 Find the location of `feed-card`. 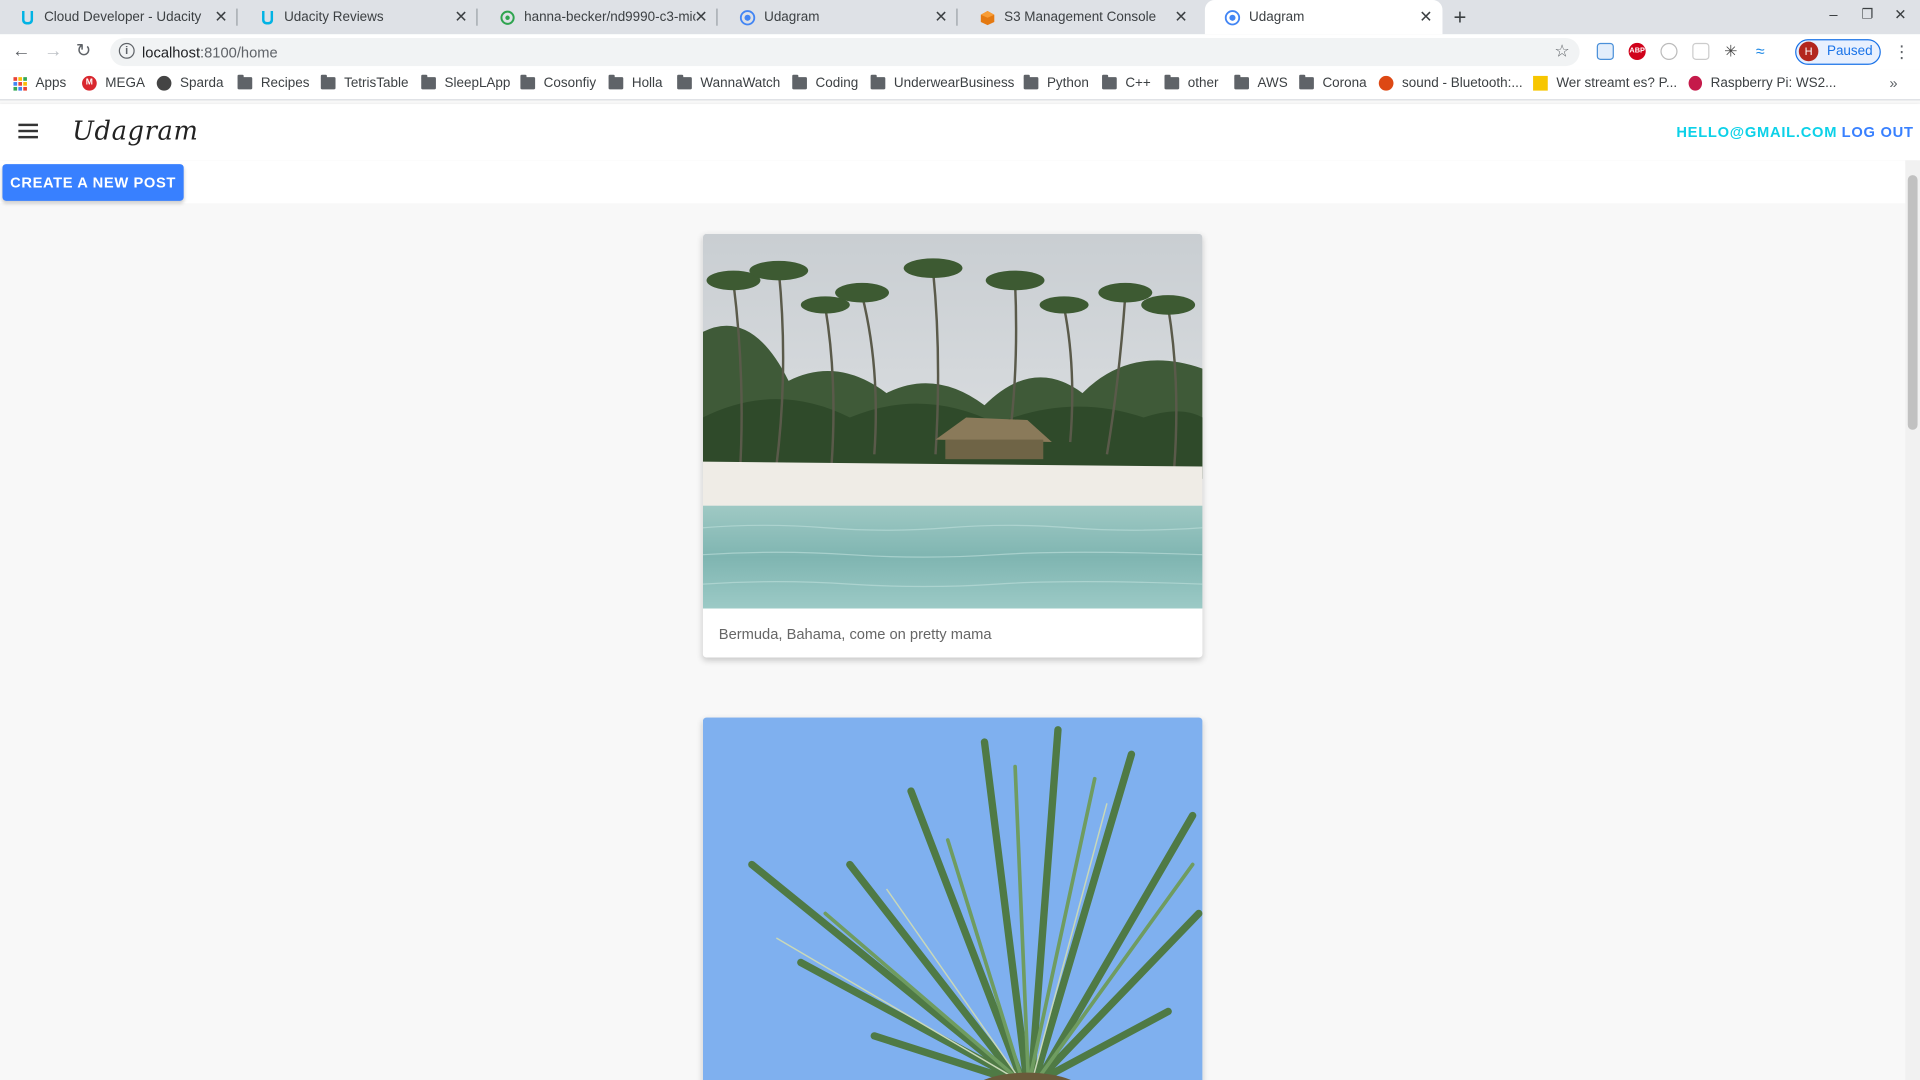

feed-card is located at coordinates (952, 898).